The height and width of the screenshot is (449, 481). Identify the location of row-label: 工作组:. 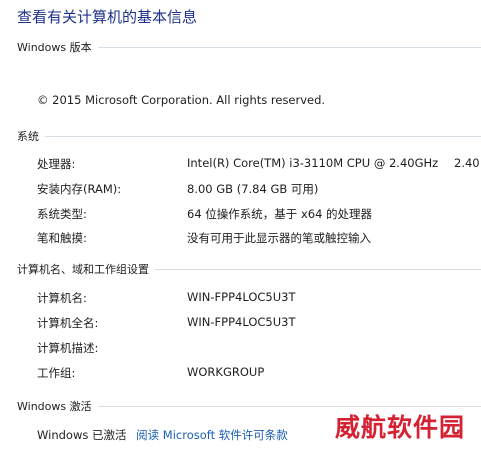
(56, 373).